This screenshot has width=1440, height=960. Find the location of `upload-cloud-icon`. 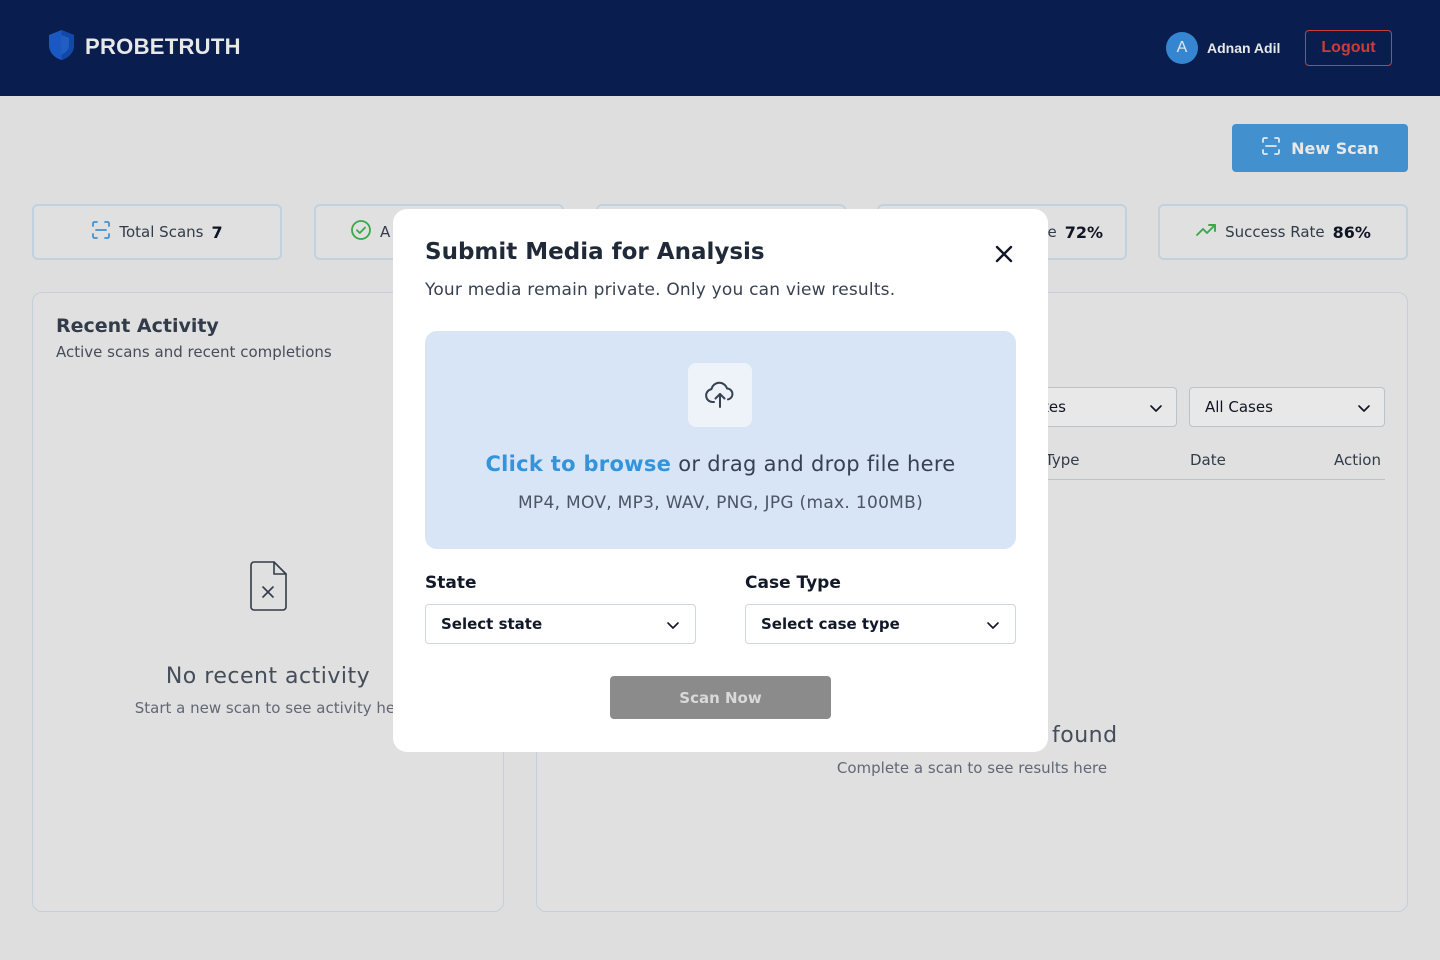

upload-cloud-icon is located at coordinates (720, 395).